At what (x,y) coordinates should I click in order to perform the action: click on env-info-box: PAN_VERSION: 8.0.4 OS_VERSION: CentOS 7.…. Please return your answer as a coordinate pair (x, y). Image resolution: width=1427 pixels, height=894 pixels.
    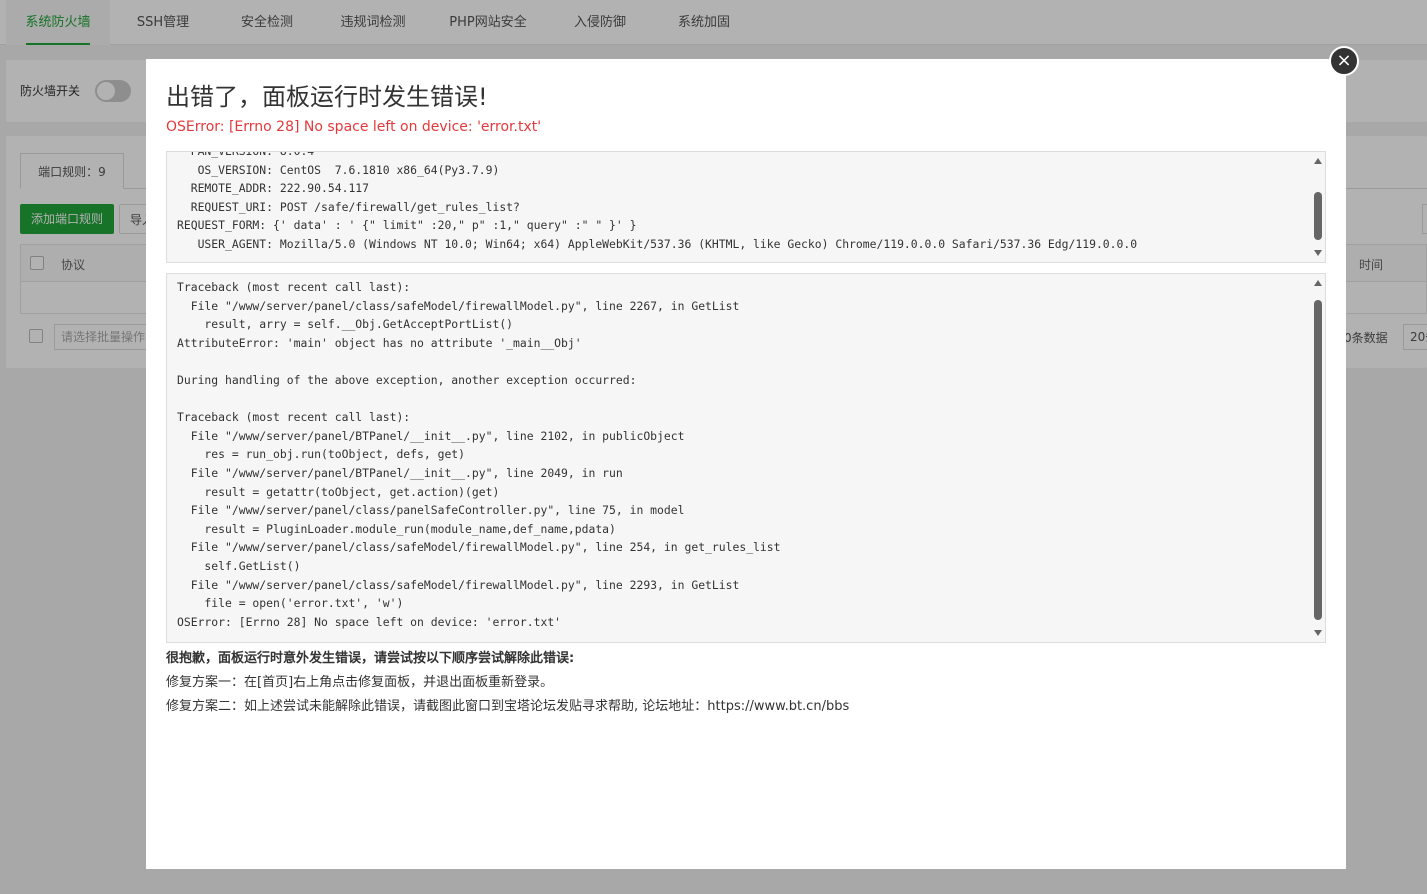
    Looking at the image, I should click on (746, 207).